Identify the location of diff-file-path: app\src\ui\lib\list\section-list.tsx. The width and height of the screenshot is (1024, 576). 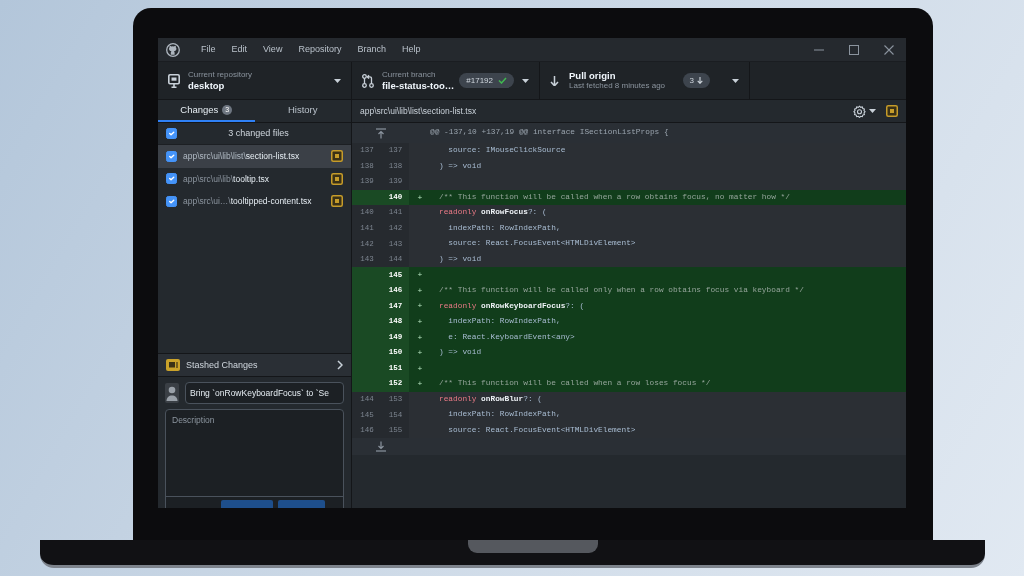
(419, 111).